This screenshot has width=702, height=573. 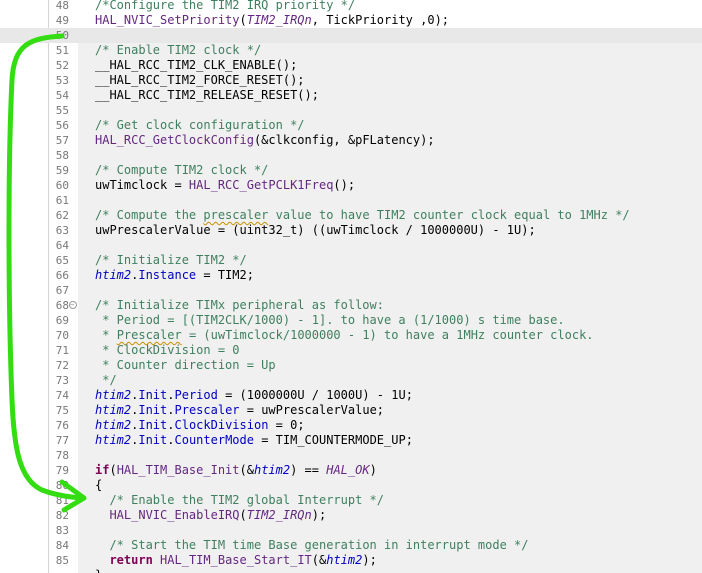 I want to click on code-line: 71 * ClockDivision = 0, so click(x=351, y=350).